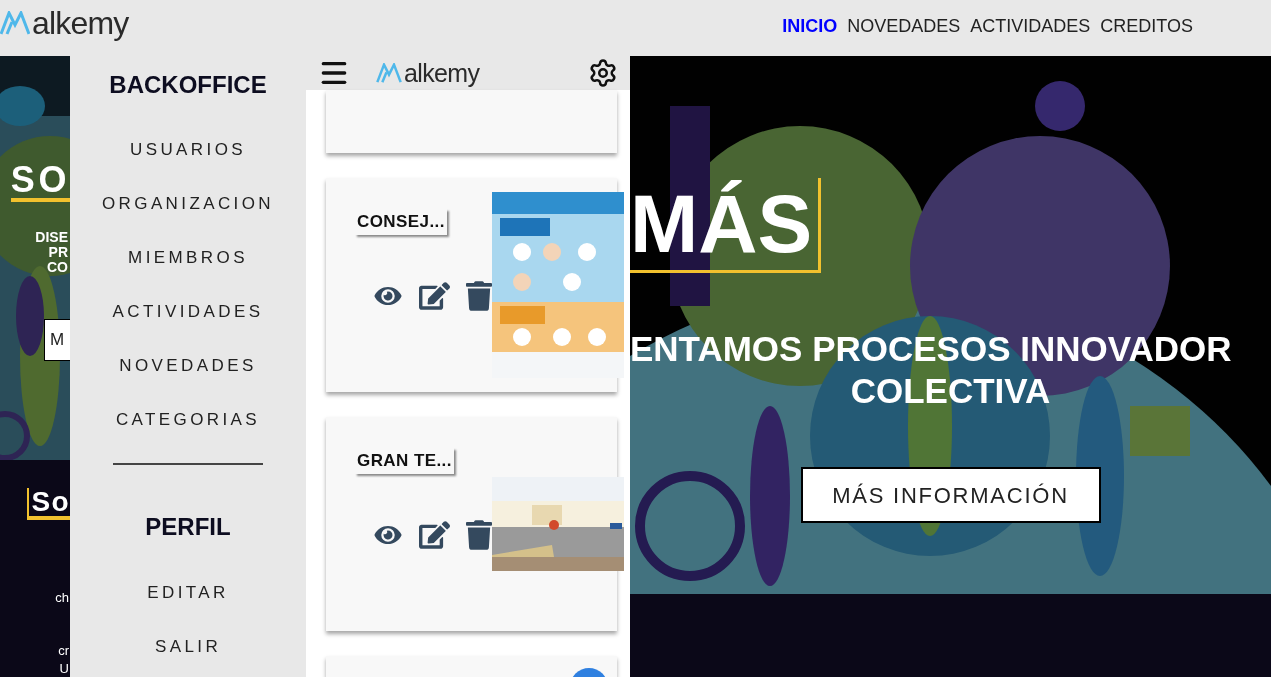  Describe the element at coordinates (188, 647) in the screenshot. I see `sidebar-link: SALIR` at that location.